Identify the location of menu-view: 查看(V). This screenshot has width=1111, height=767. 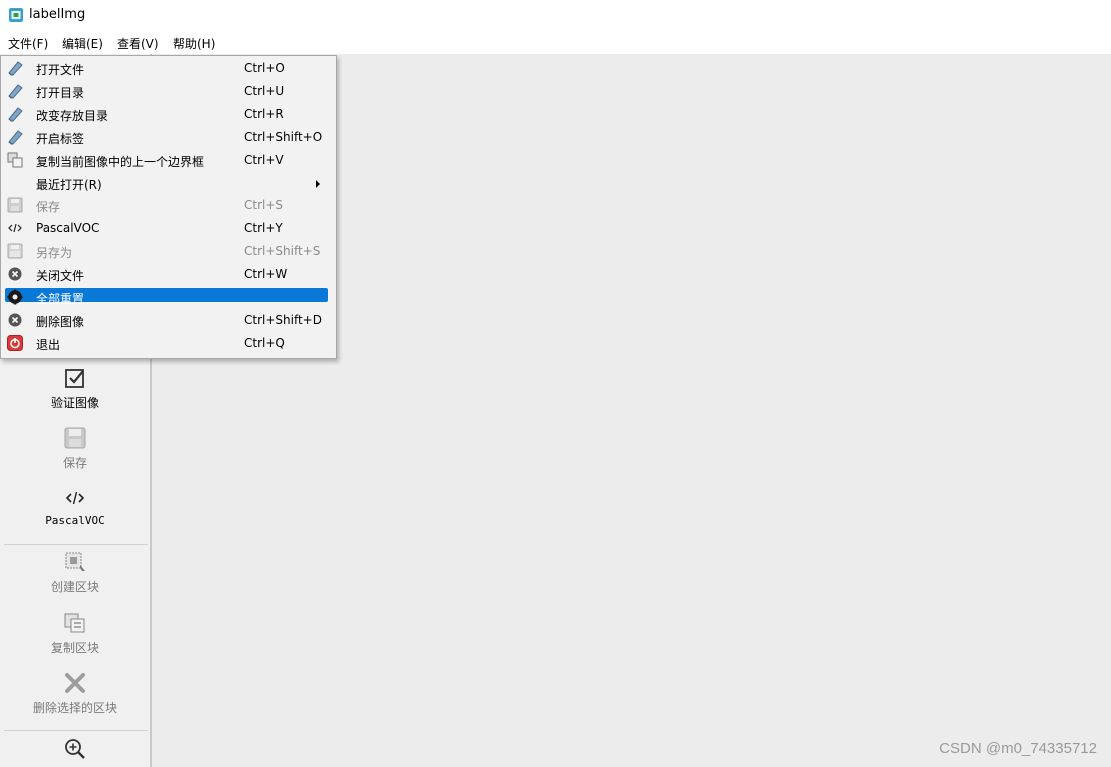
(138, 43).